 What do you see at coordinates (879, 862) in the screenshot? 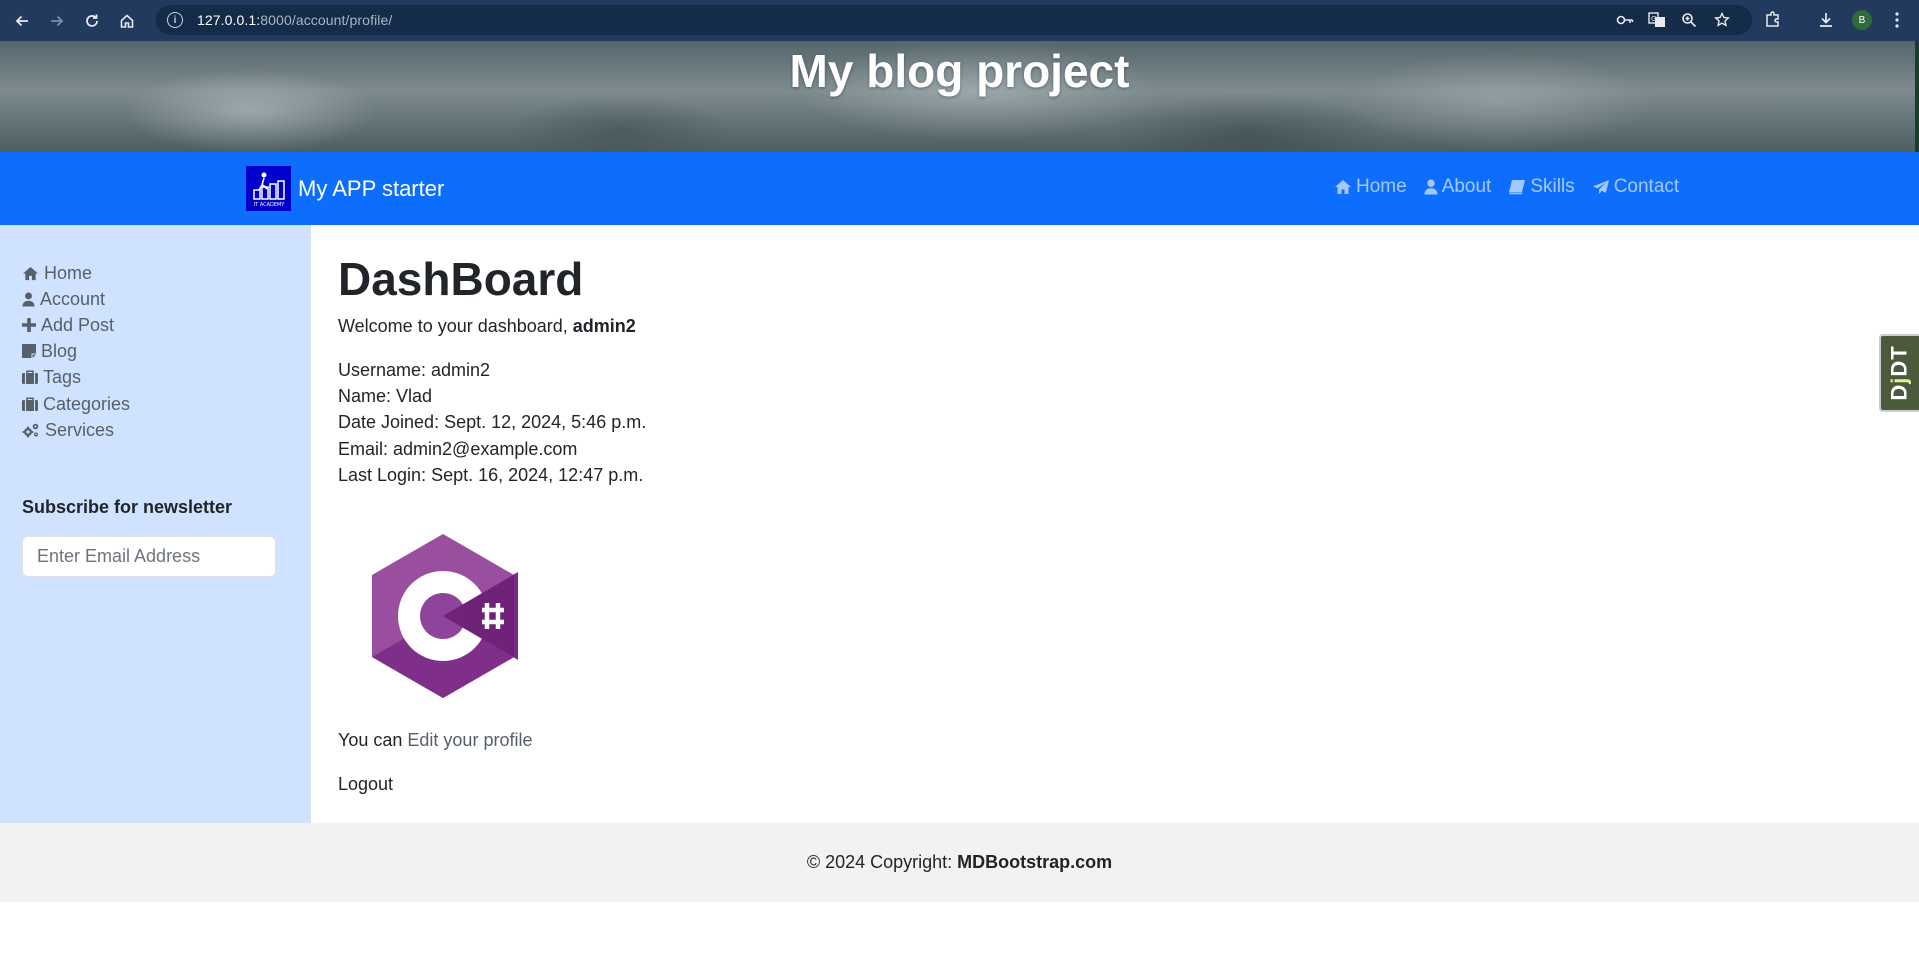
I see `footer-copyright: © 2024 Copyright:` at bounding box center [879, 862].